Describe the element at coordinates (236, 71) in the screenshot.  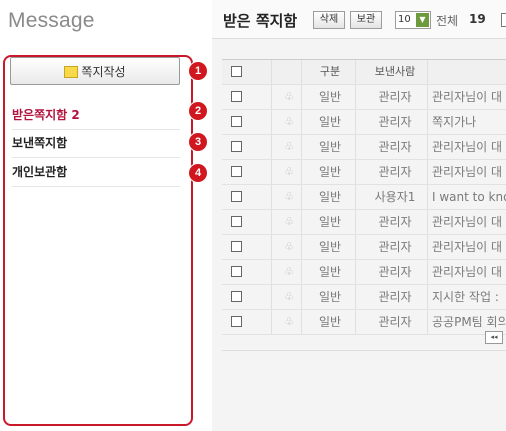
I see `select-all-checkbox` at that location.